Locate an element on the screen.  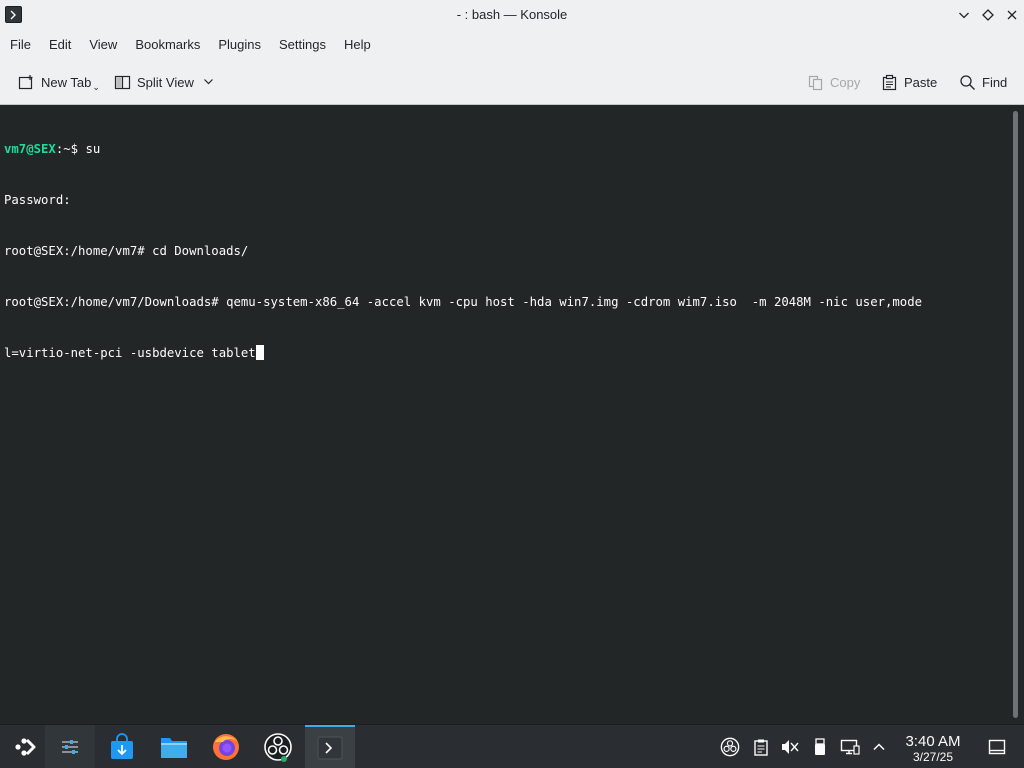
clipboard-icon is located at coordinates (761, 747).